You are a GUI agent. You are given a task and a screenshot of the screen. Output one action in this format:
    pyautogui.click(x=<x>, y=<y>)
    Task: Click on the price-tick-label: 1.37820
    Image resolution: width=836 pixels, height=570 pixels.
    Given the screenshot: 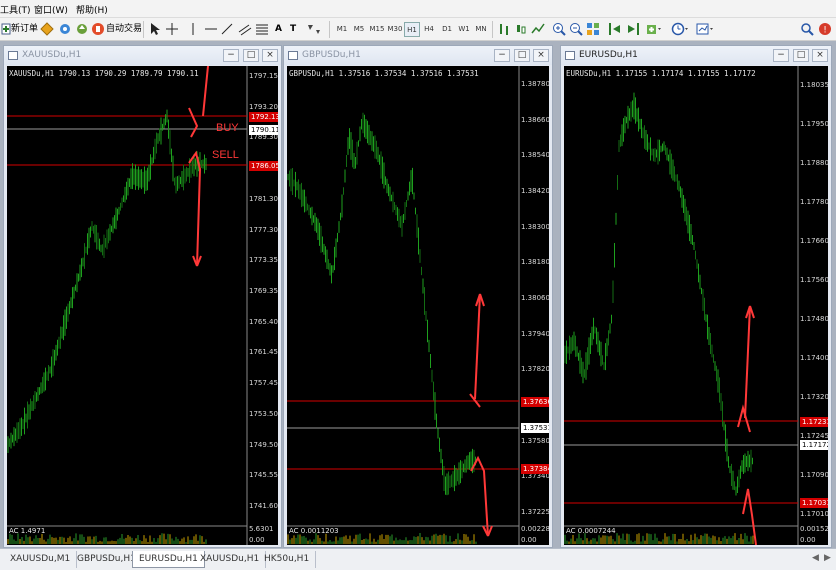 What is the action you would take?
    pyautogui.click(x=535, y=369)
    